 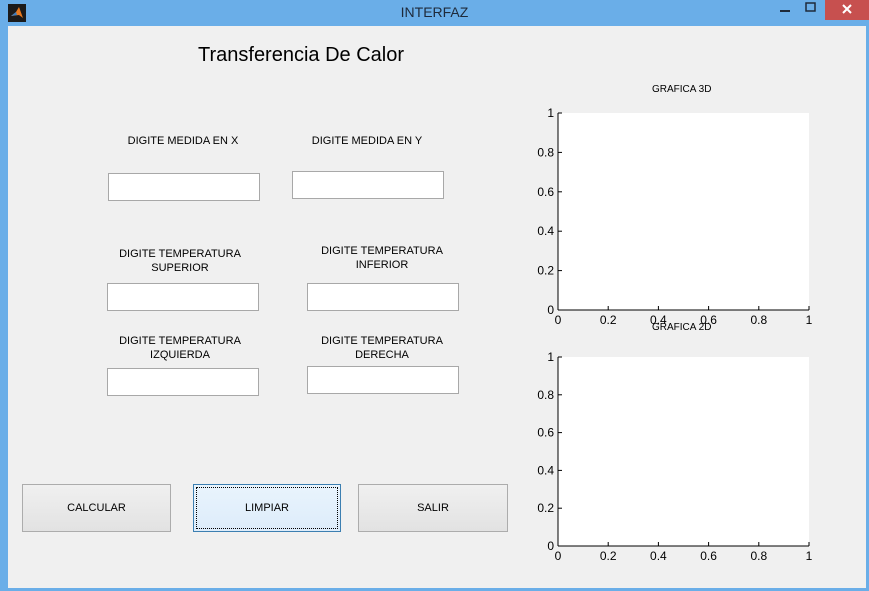 I want to click on left-temp-label-line1: DIGITE TEMPERATURA, so click(x=180, y=341).